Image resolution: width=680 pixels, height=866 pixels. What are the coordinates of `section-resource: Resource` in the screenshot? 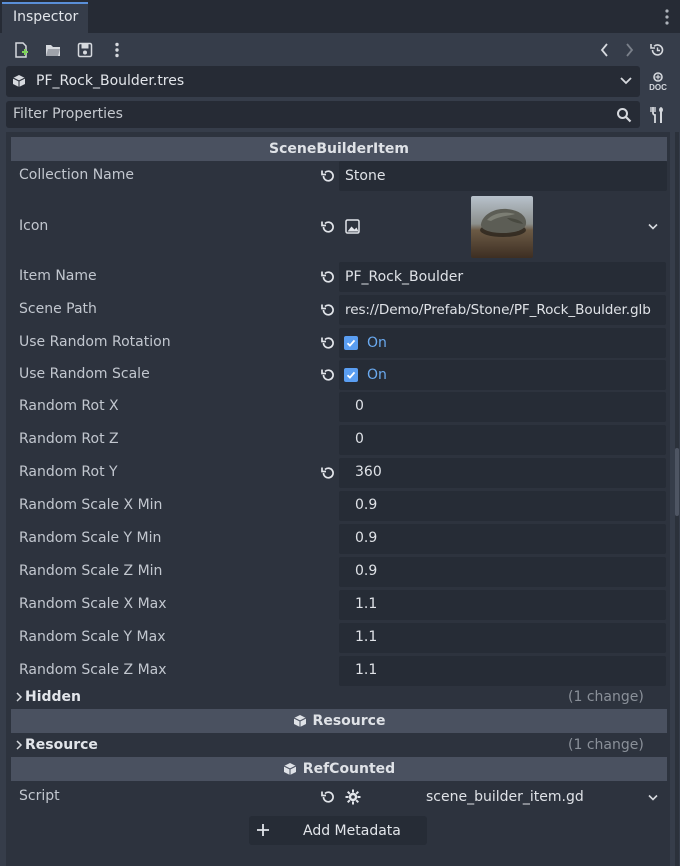 It's located at (339, 721).